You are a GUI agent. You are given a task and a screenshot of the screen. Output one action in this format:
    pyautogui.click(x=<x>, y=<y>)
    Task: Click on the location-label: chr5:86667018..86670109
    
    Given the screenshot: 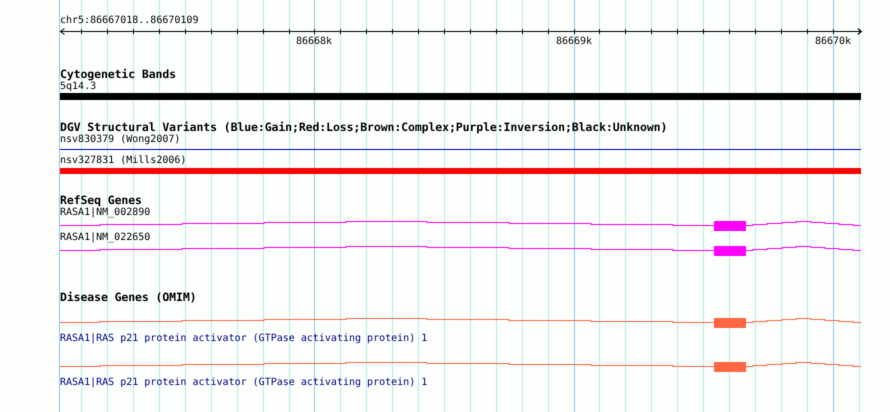 What is the action you would take?
    pyautogui.click(x=129, y=21)
    